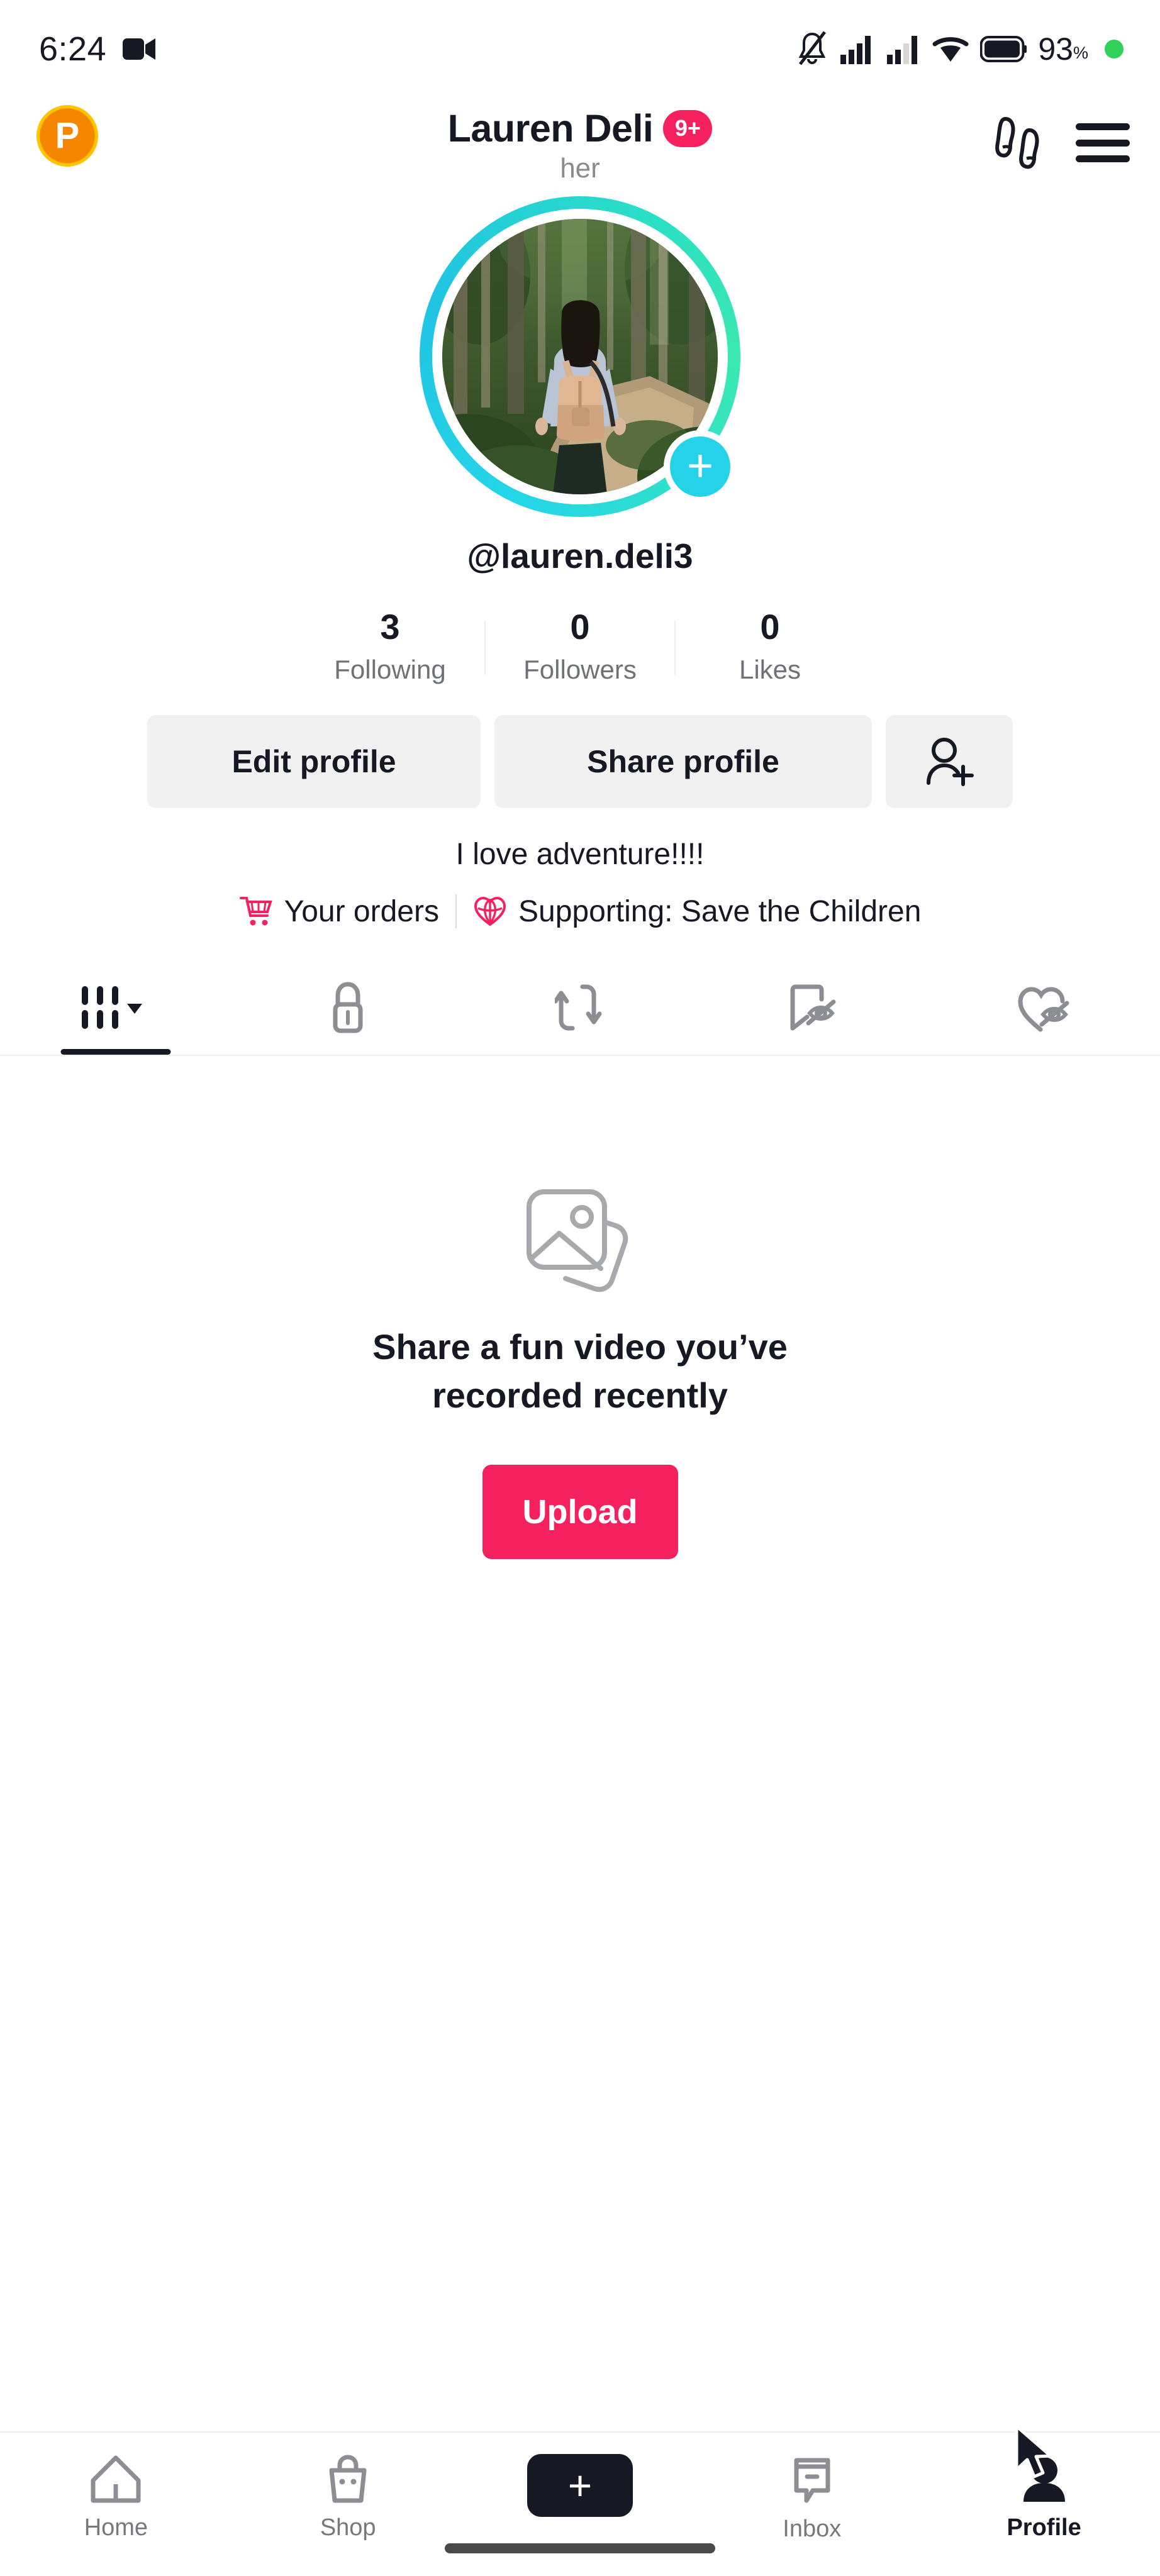 This screenshot has height=2576, width=1160. Describe the element at coordinates (950, 49) in the screenshot. I see `wifi-icon` at that location.